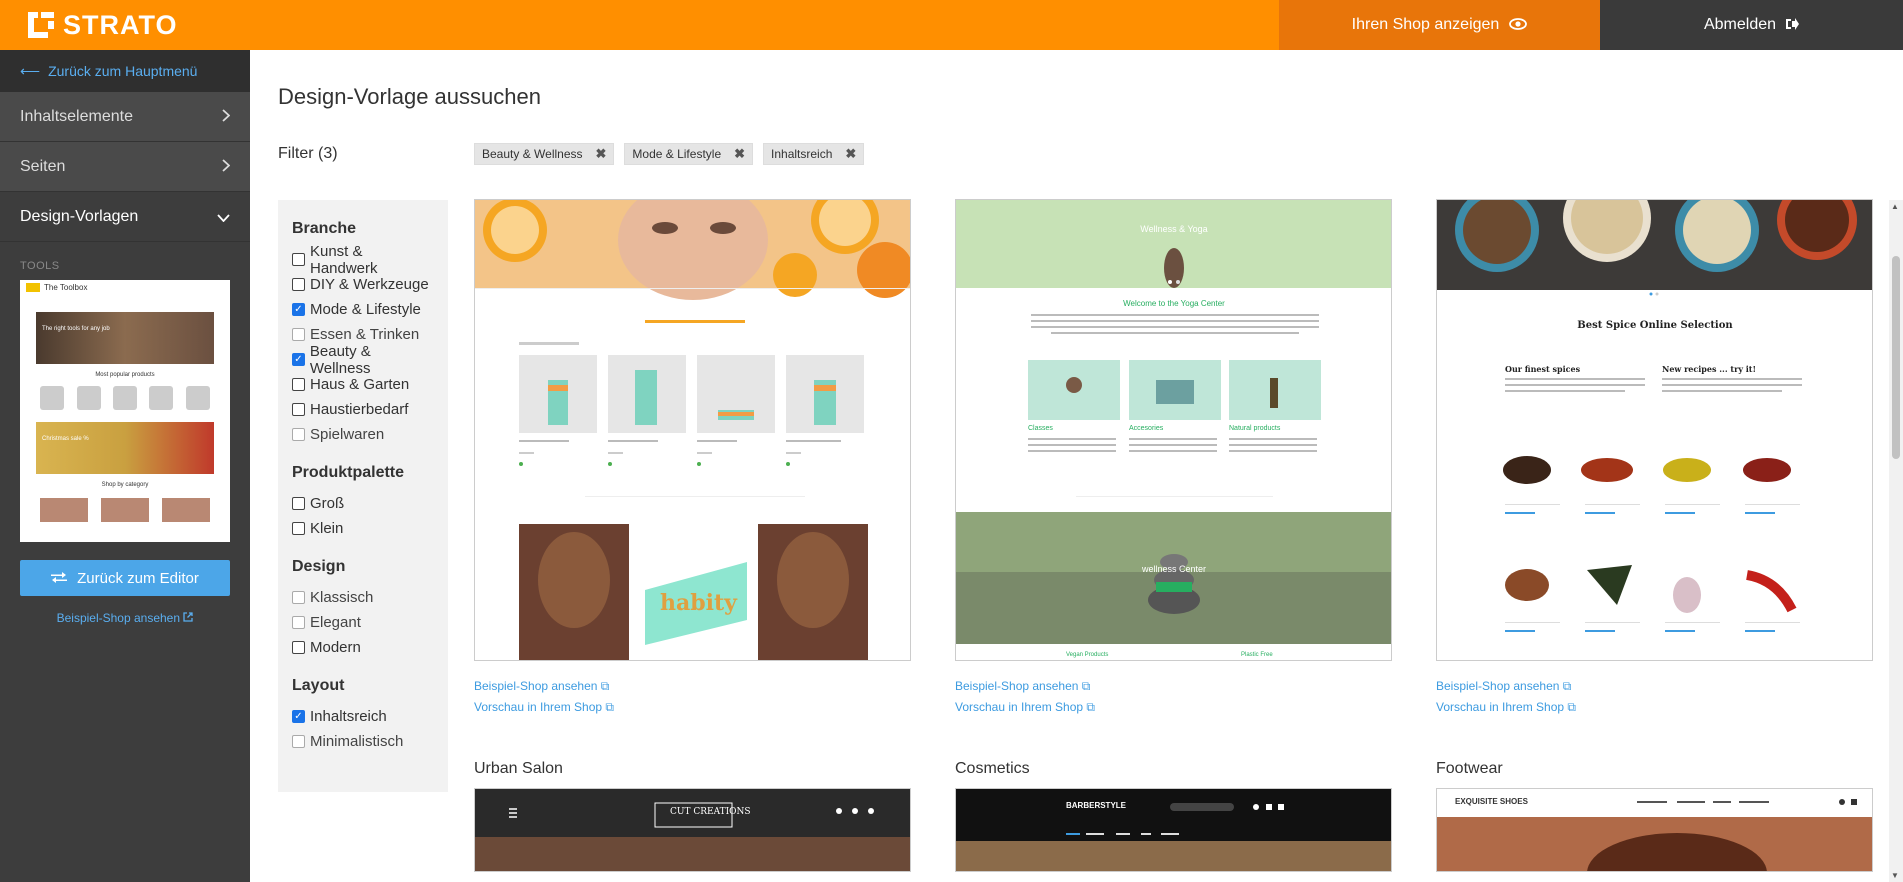  I want to click on toolbox-category-heading: Shop by category, so click(125, 485).